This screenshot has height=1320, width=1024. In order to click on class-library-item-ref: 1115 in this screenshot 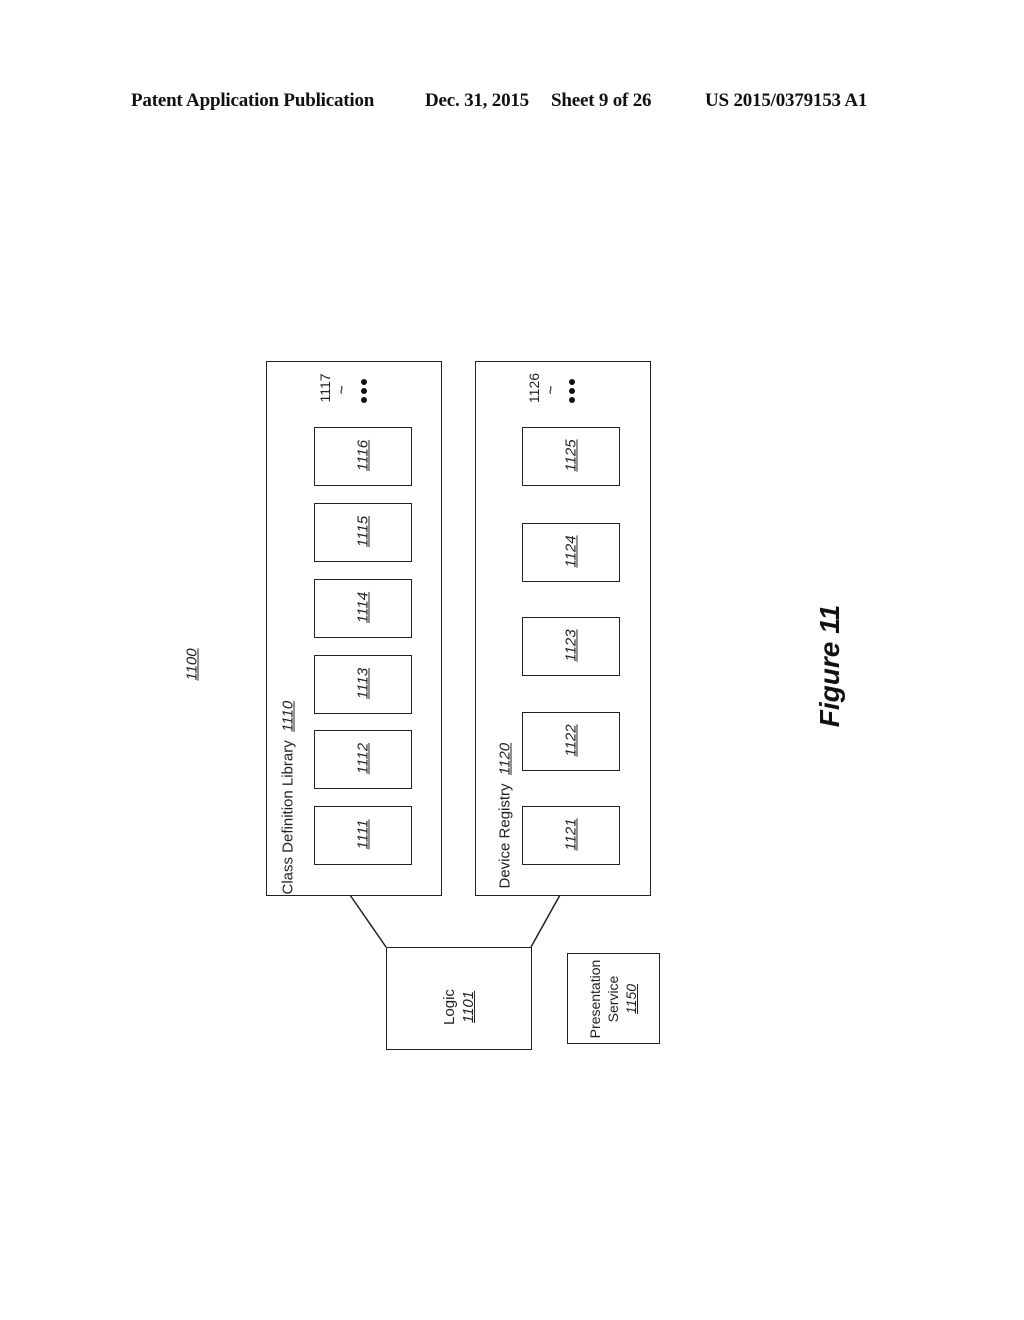, I will do `click(363, 531)`.